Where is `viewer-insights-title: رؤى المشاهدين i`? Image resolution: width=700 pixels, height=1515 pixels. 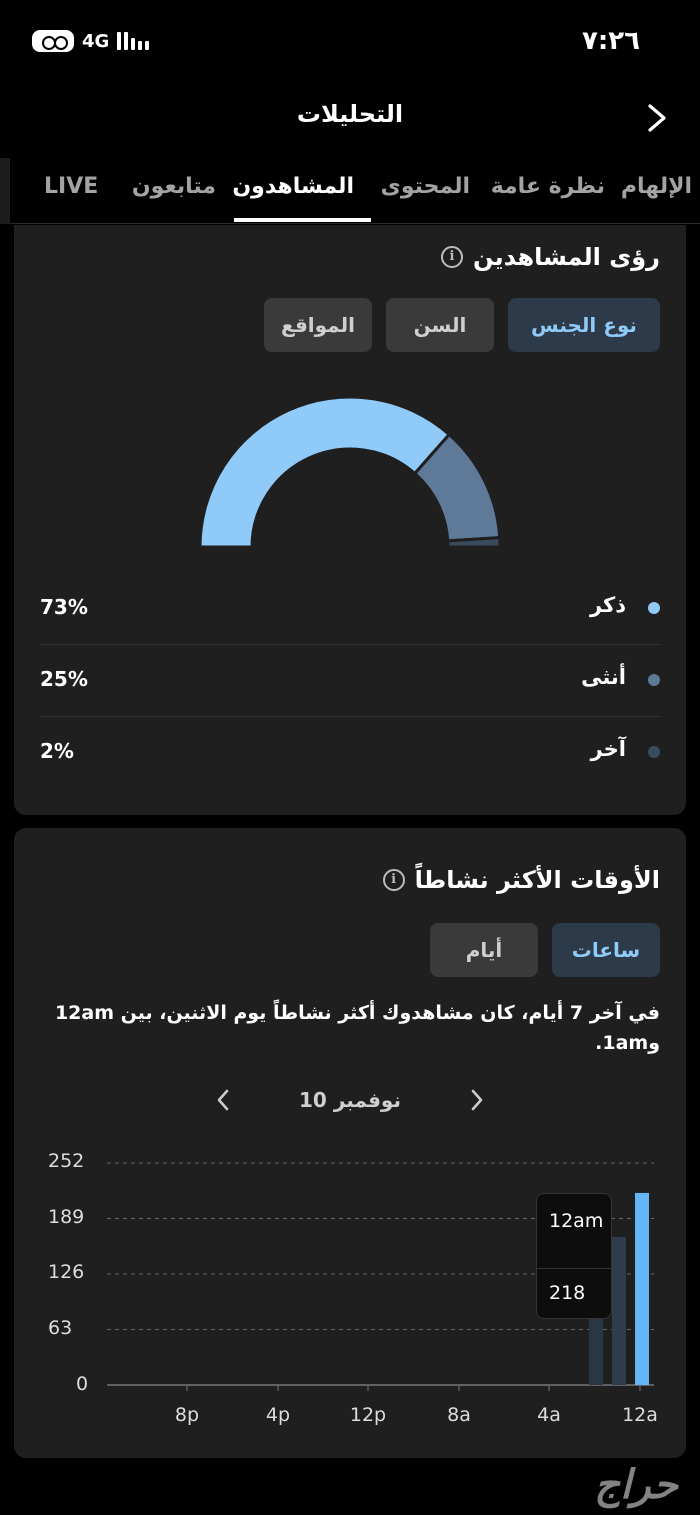 viewer-insights-title: رؤى المشاهدين i is located at coordinates (550, 257).